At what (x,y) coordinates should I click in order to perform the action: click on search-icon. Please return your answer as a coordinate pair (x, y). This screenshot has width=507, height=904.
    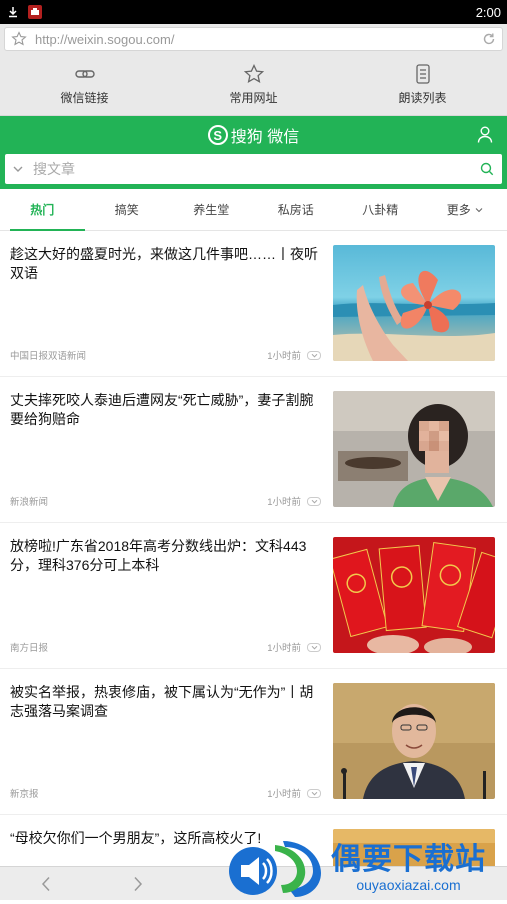
    Looking at the image, I should click on (487, 169).